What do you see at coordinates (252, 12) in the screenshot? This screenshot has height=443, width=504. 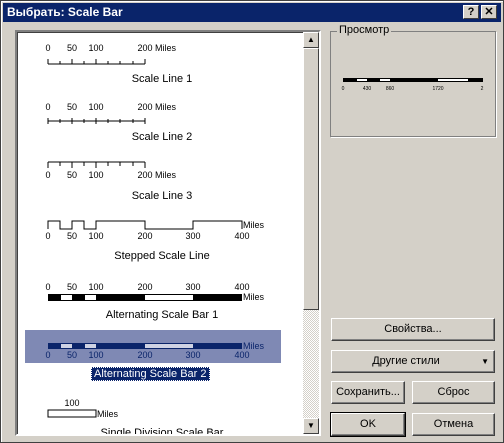 I see `title-bar: Выбрать: Scale Bar ? ✕` at bounding box center [252, 12].